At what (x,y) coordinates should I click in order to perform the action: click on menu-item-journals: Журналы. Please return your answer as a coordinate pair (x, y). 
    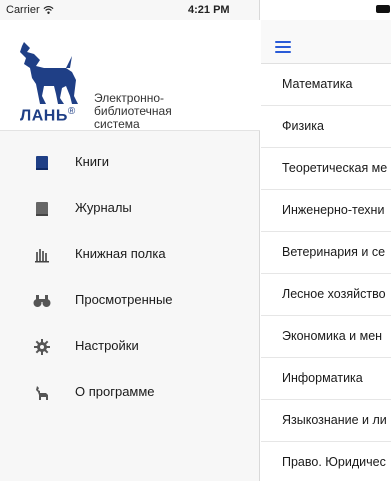
    Looking at the image, I should click on (130, 209).